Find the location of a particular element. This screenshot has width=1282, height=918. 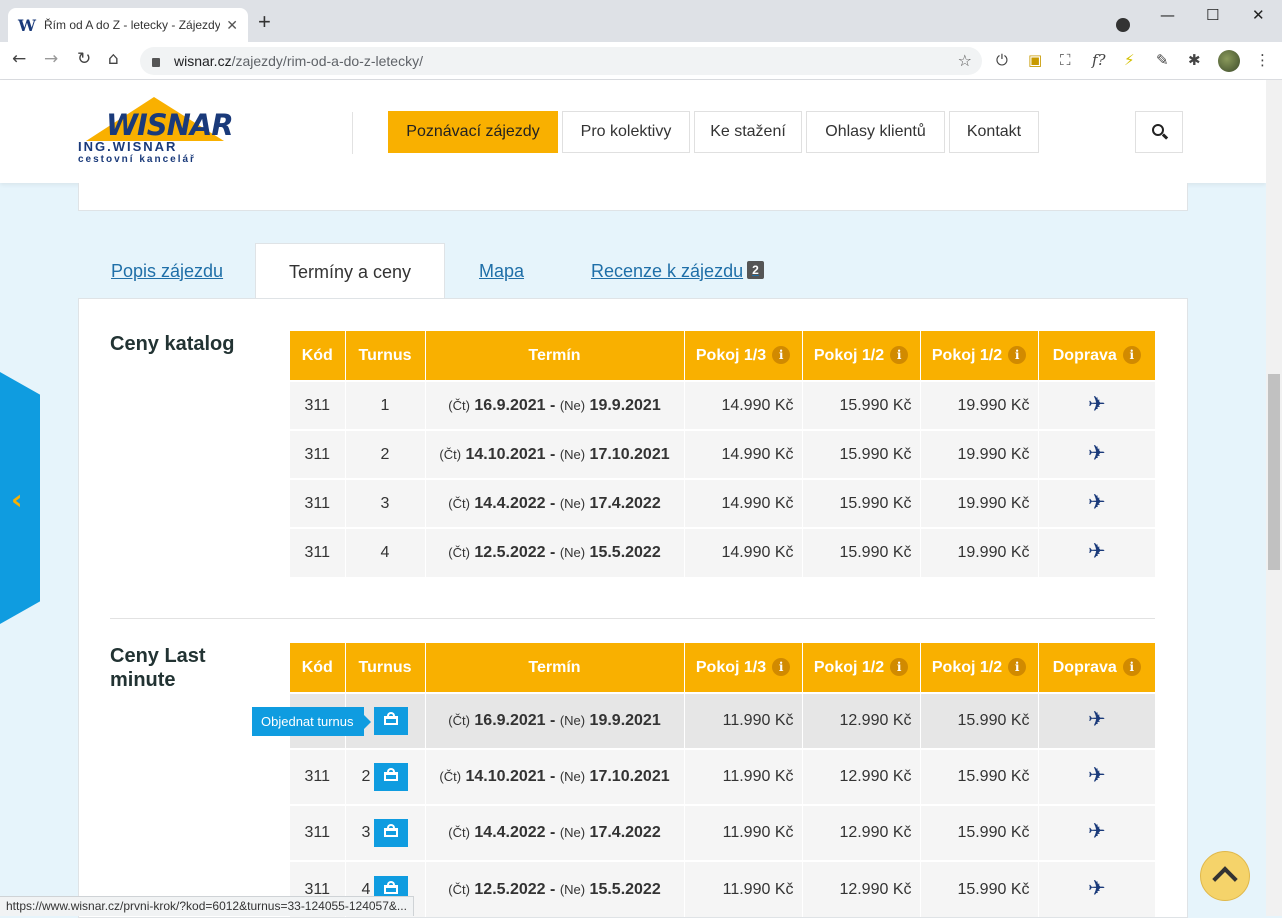

url-path: /zajezdy/rim-od-a-do-z-letecky/ is located at coordinates (327, 61).